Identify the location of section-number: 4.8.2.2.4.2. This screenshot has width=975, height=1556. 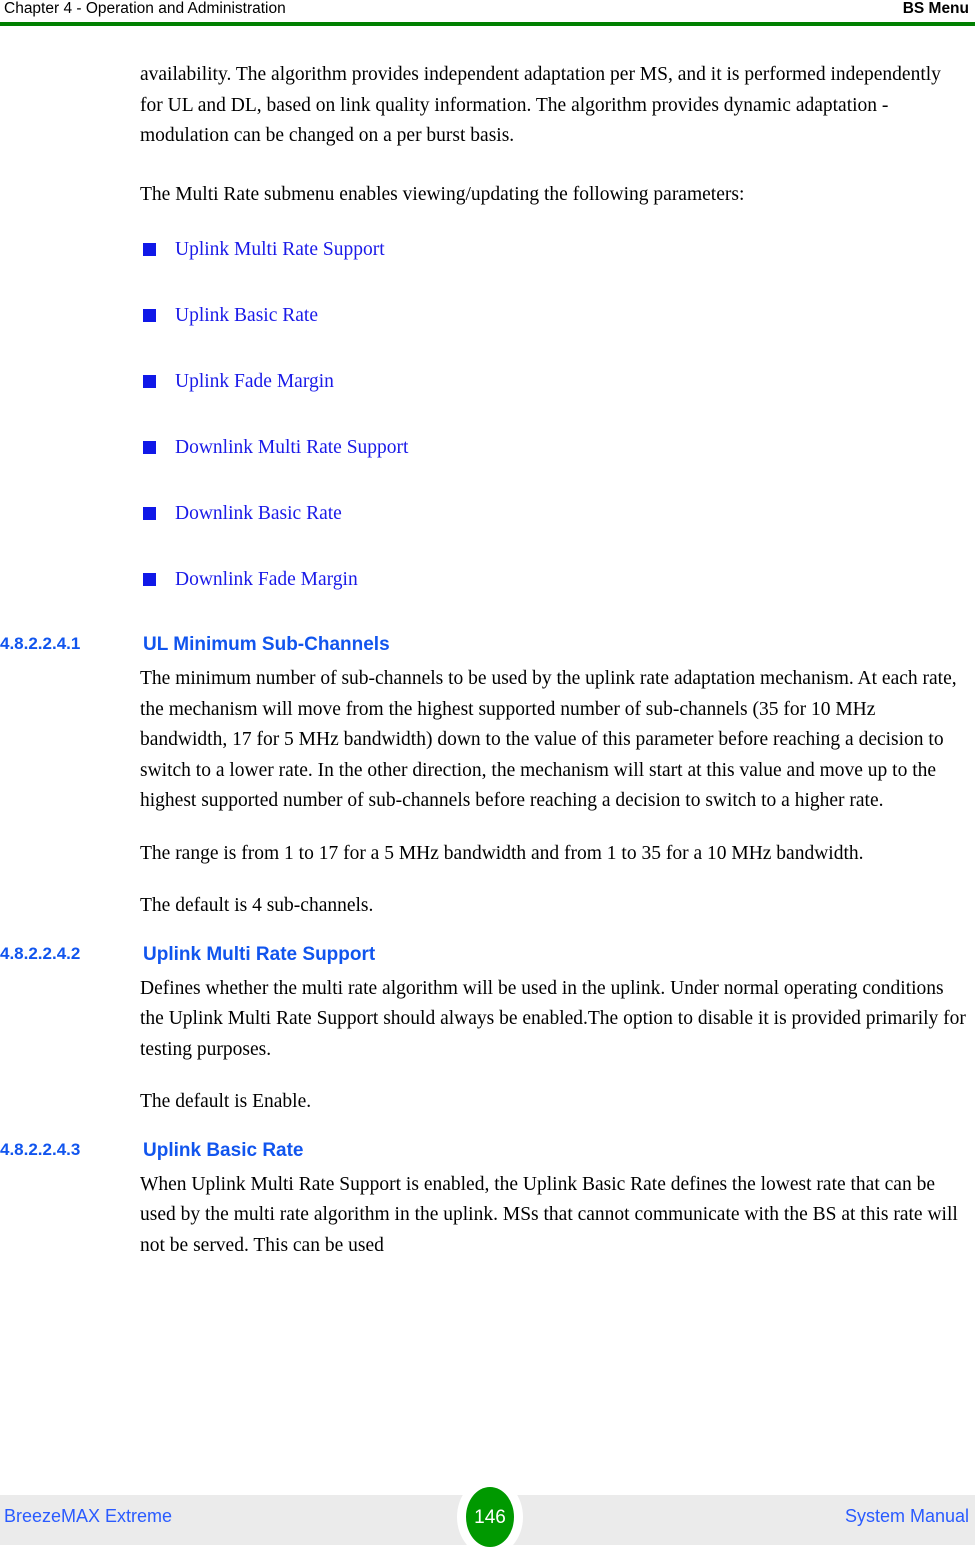
(40, 953).